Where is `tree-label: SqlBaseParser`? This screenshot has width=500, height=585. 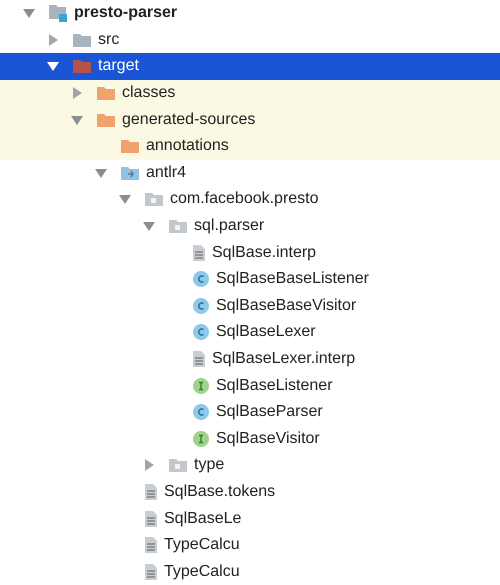
tree-label: SqlBaseParser is located at coordinates (269, 412).